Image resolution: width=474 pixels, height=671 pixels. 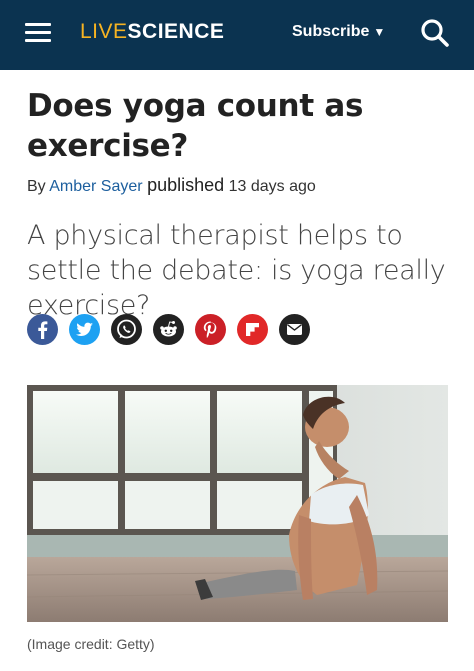 I want to click on share-bar, so click(x=168, y=329).